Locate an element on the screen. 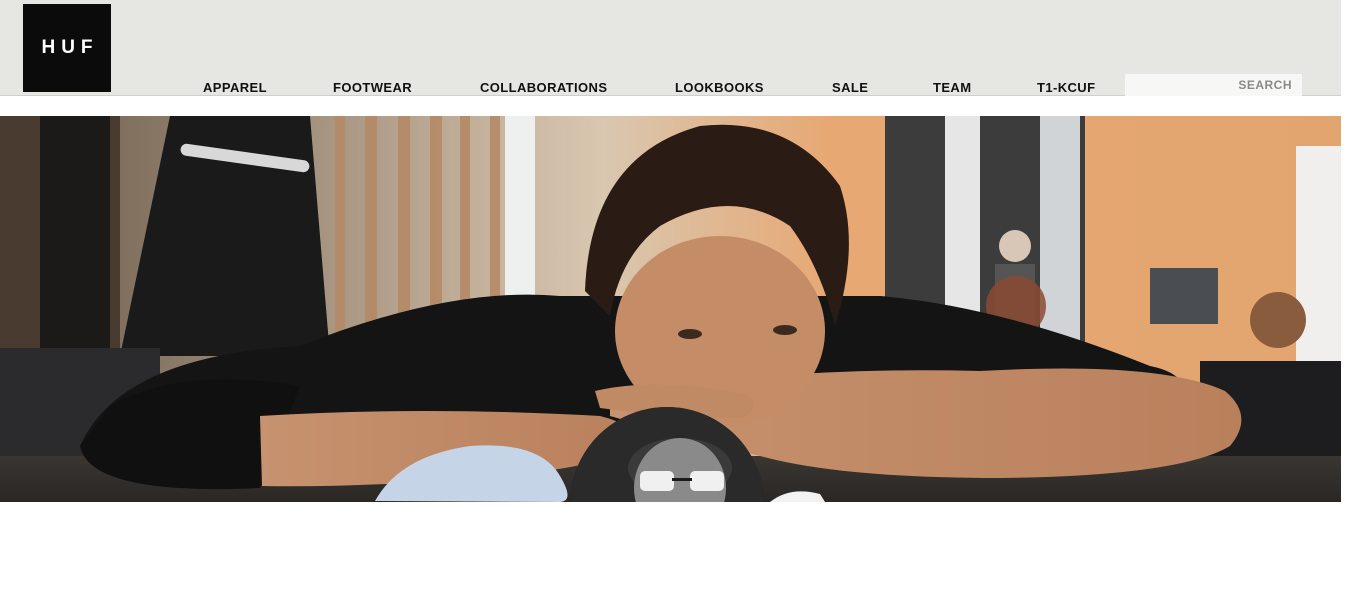 The width and height of the screenshot is (1352, 597). nav-item-lookbooks: LOOKBOOKS is located at coordinates (719, 87).